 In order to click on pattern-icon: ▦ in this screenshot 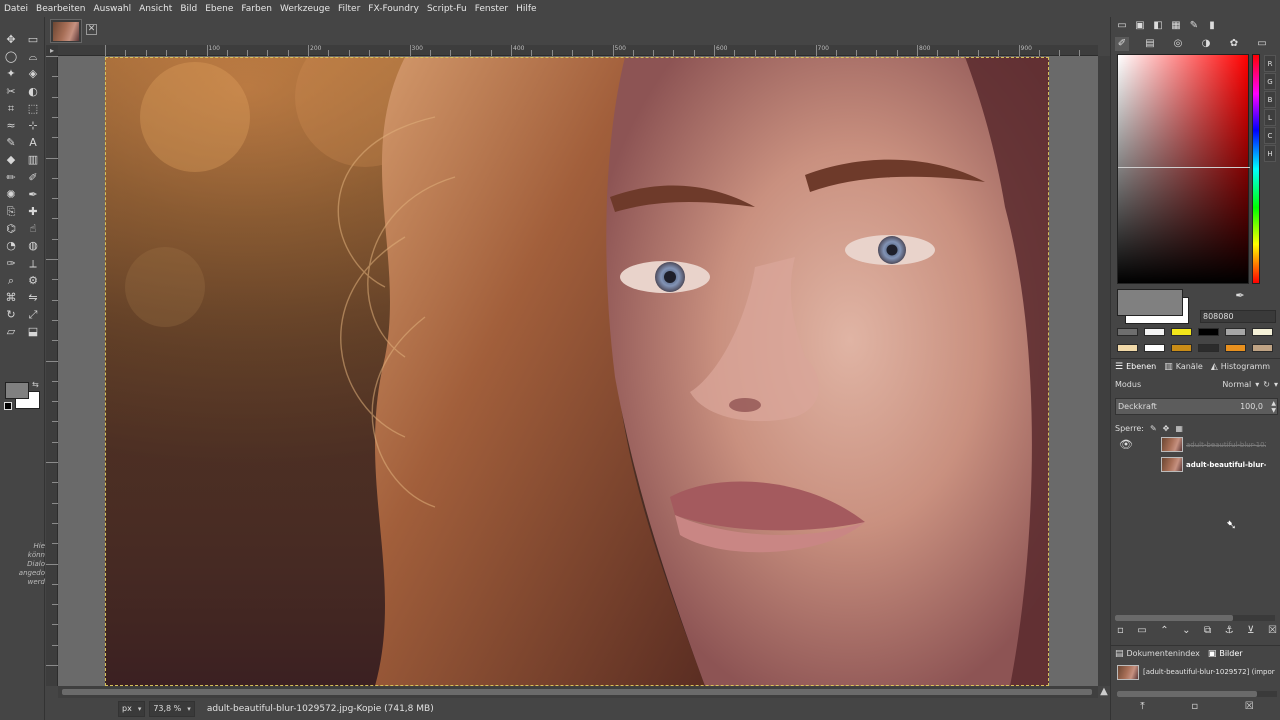, I will do `click(1176, 26)`.